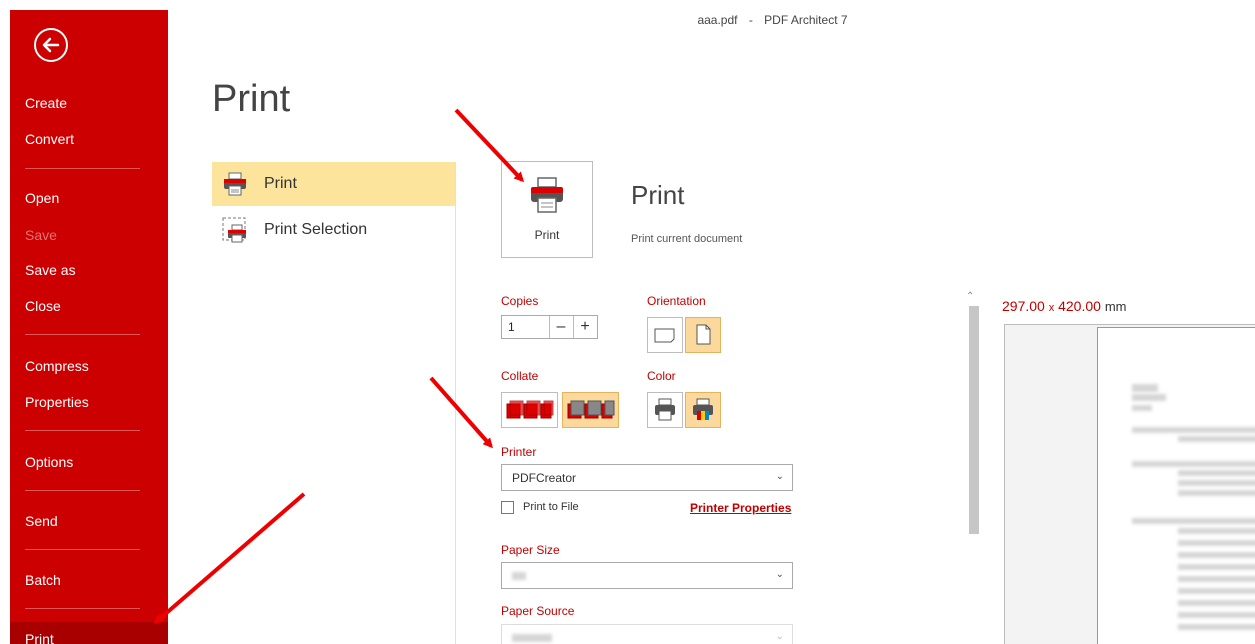 This screenshot has width=1255, height=644. What do you see at coordinates (89, 103) in the screenshot?
I see `nav-create: Create` at bounding box center [89, 103].